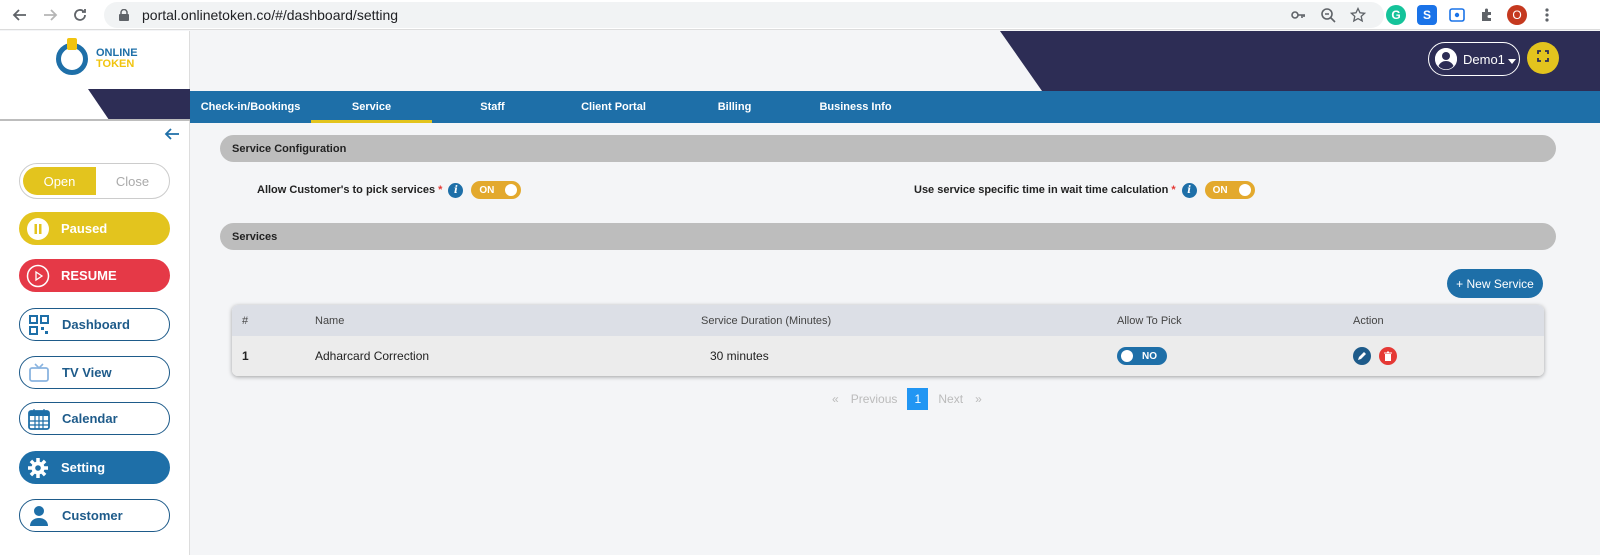 This screenshot has height=555, width=1600. Describe the element at coordinates (1149, 356) in the screenshot. I see `toggle-state: NO` at that location.